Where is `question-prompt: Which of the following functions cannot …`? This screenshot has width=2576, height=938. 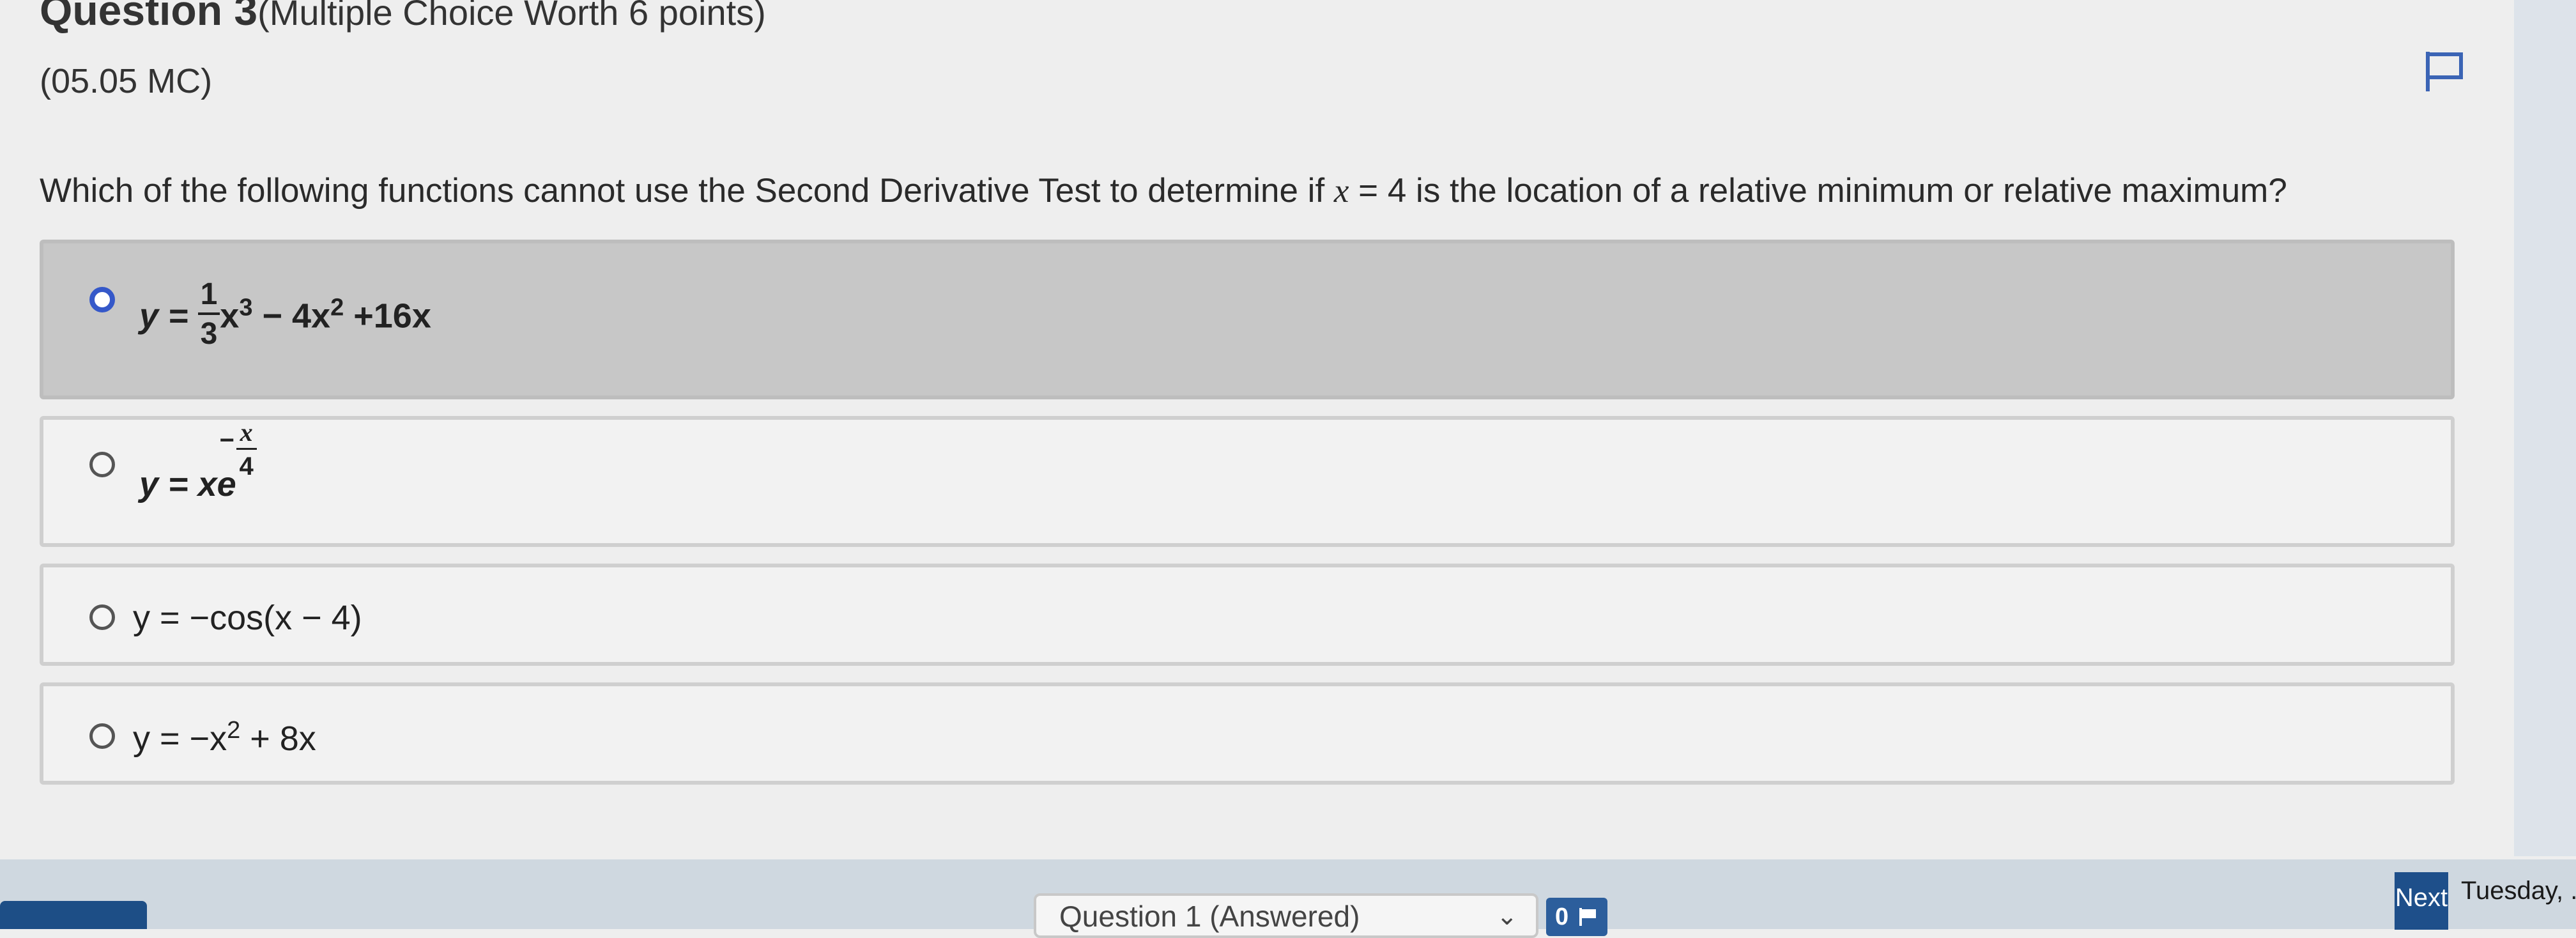
question-prompt: Which of the following functions cannot … is located at coordinates (1163, 190).